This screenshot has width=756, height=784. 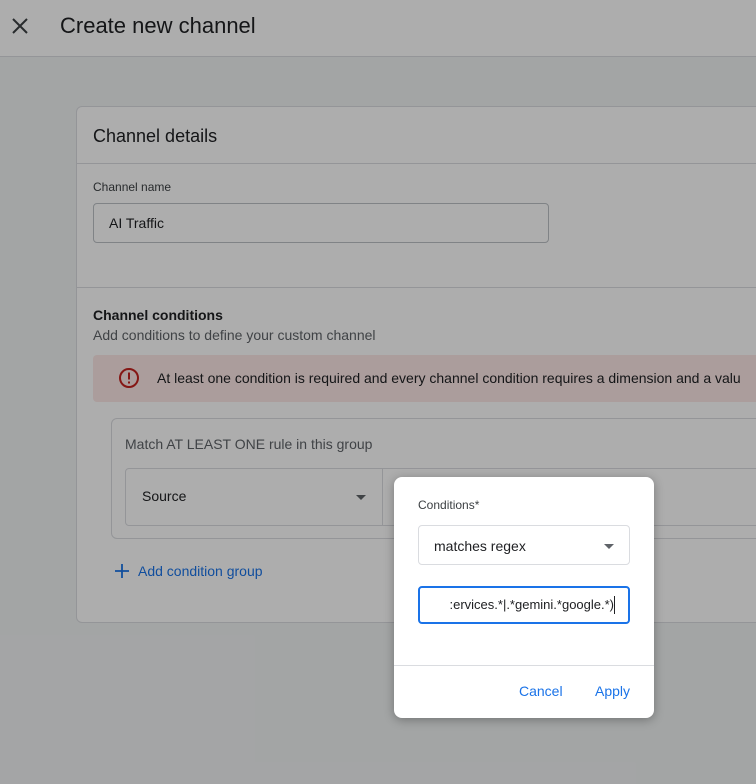 I want to click on regex-input: :ervices.*|.*gemini.*google.*), so click(x=524, y=605).